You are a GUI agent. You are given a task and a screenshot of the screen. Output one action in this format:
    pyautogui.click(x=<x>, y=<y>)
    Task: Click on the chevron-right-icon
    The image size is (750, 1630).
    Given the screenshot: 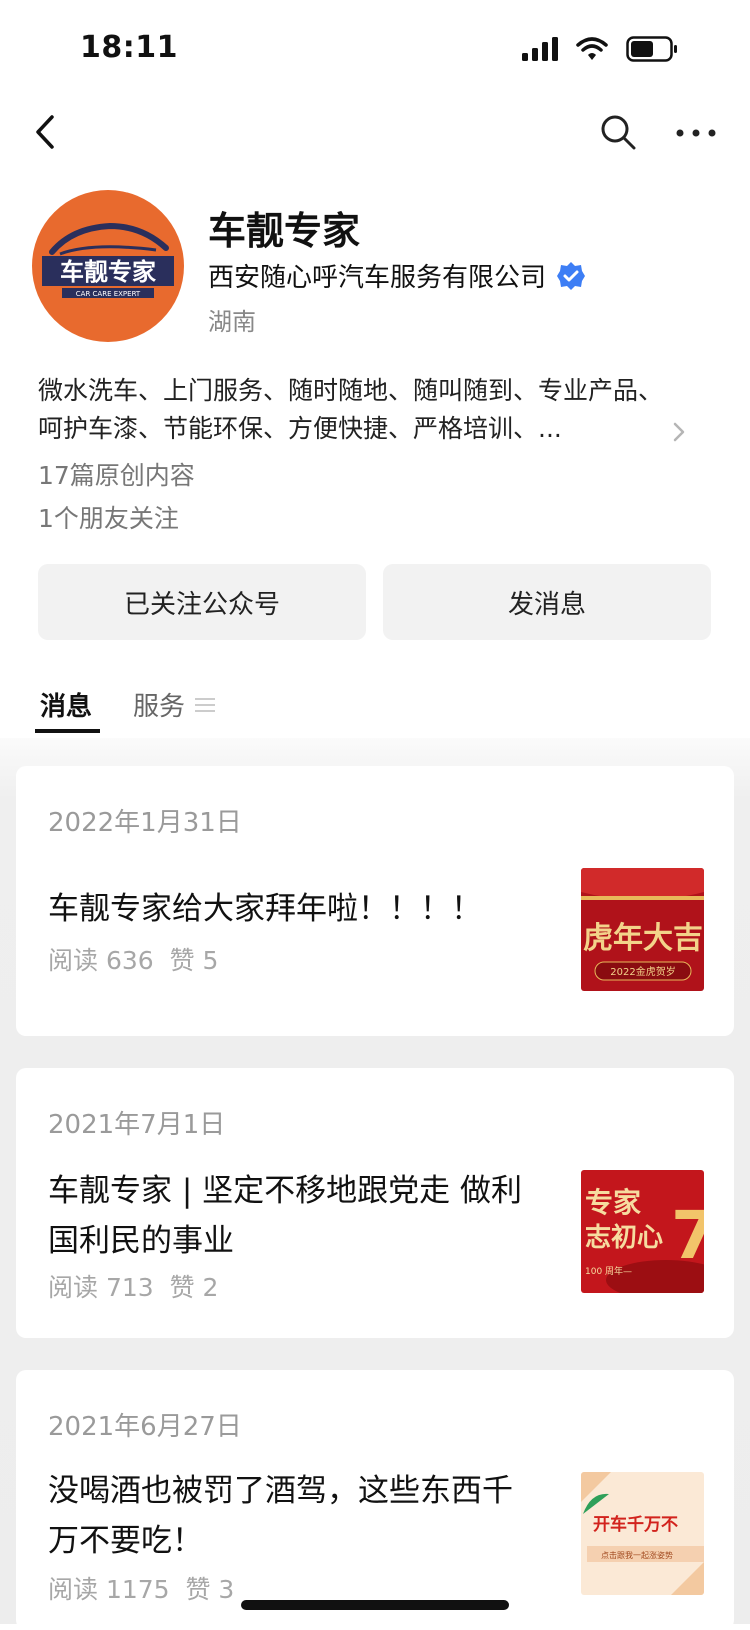 What is the action you would take?
    pyautogui.click(x=679, y=432)
    